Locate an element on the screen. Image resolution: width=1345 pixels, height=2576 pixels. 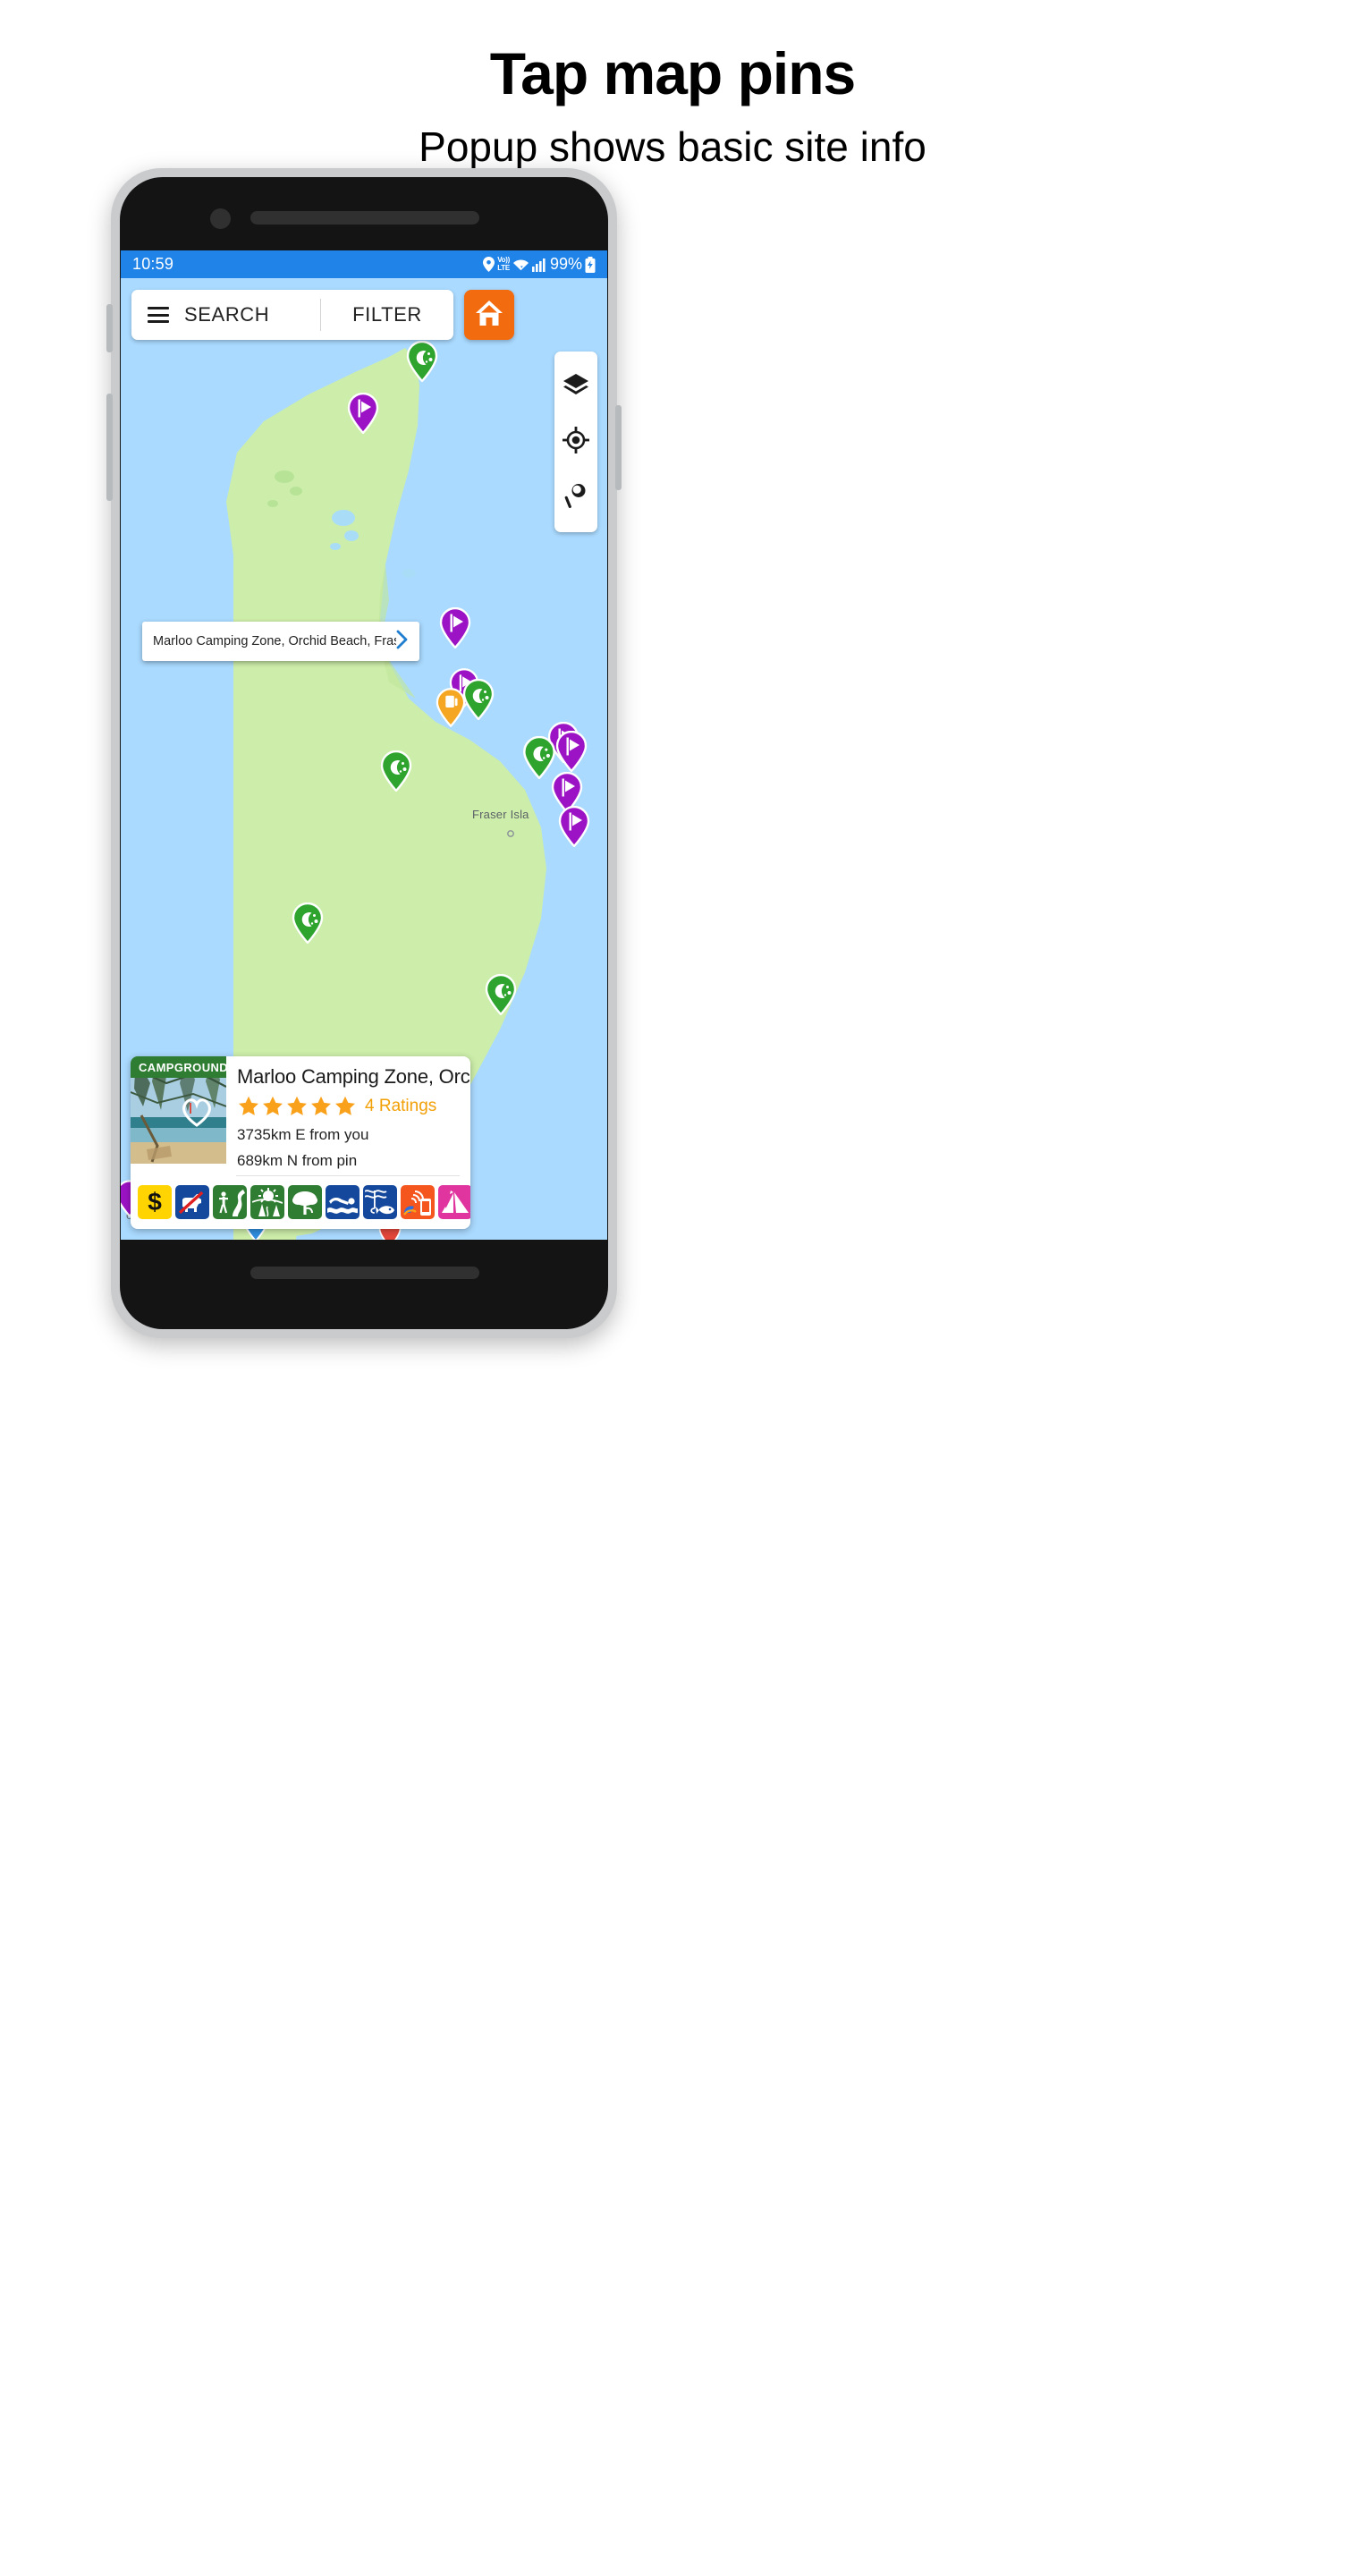
shade-tree-icon is located at coordinates (305, 1202).